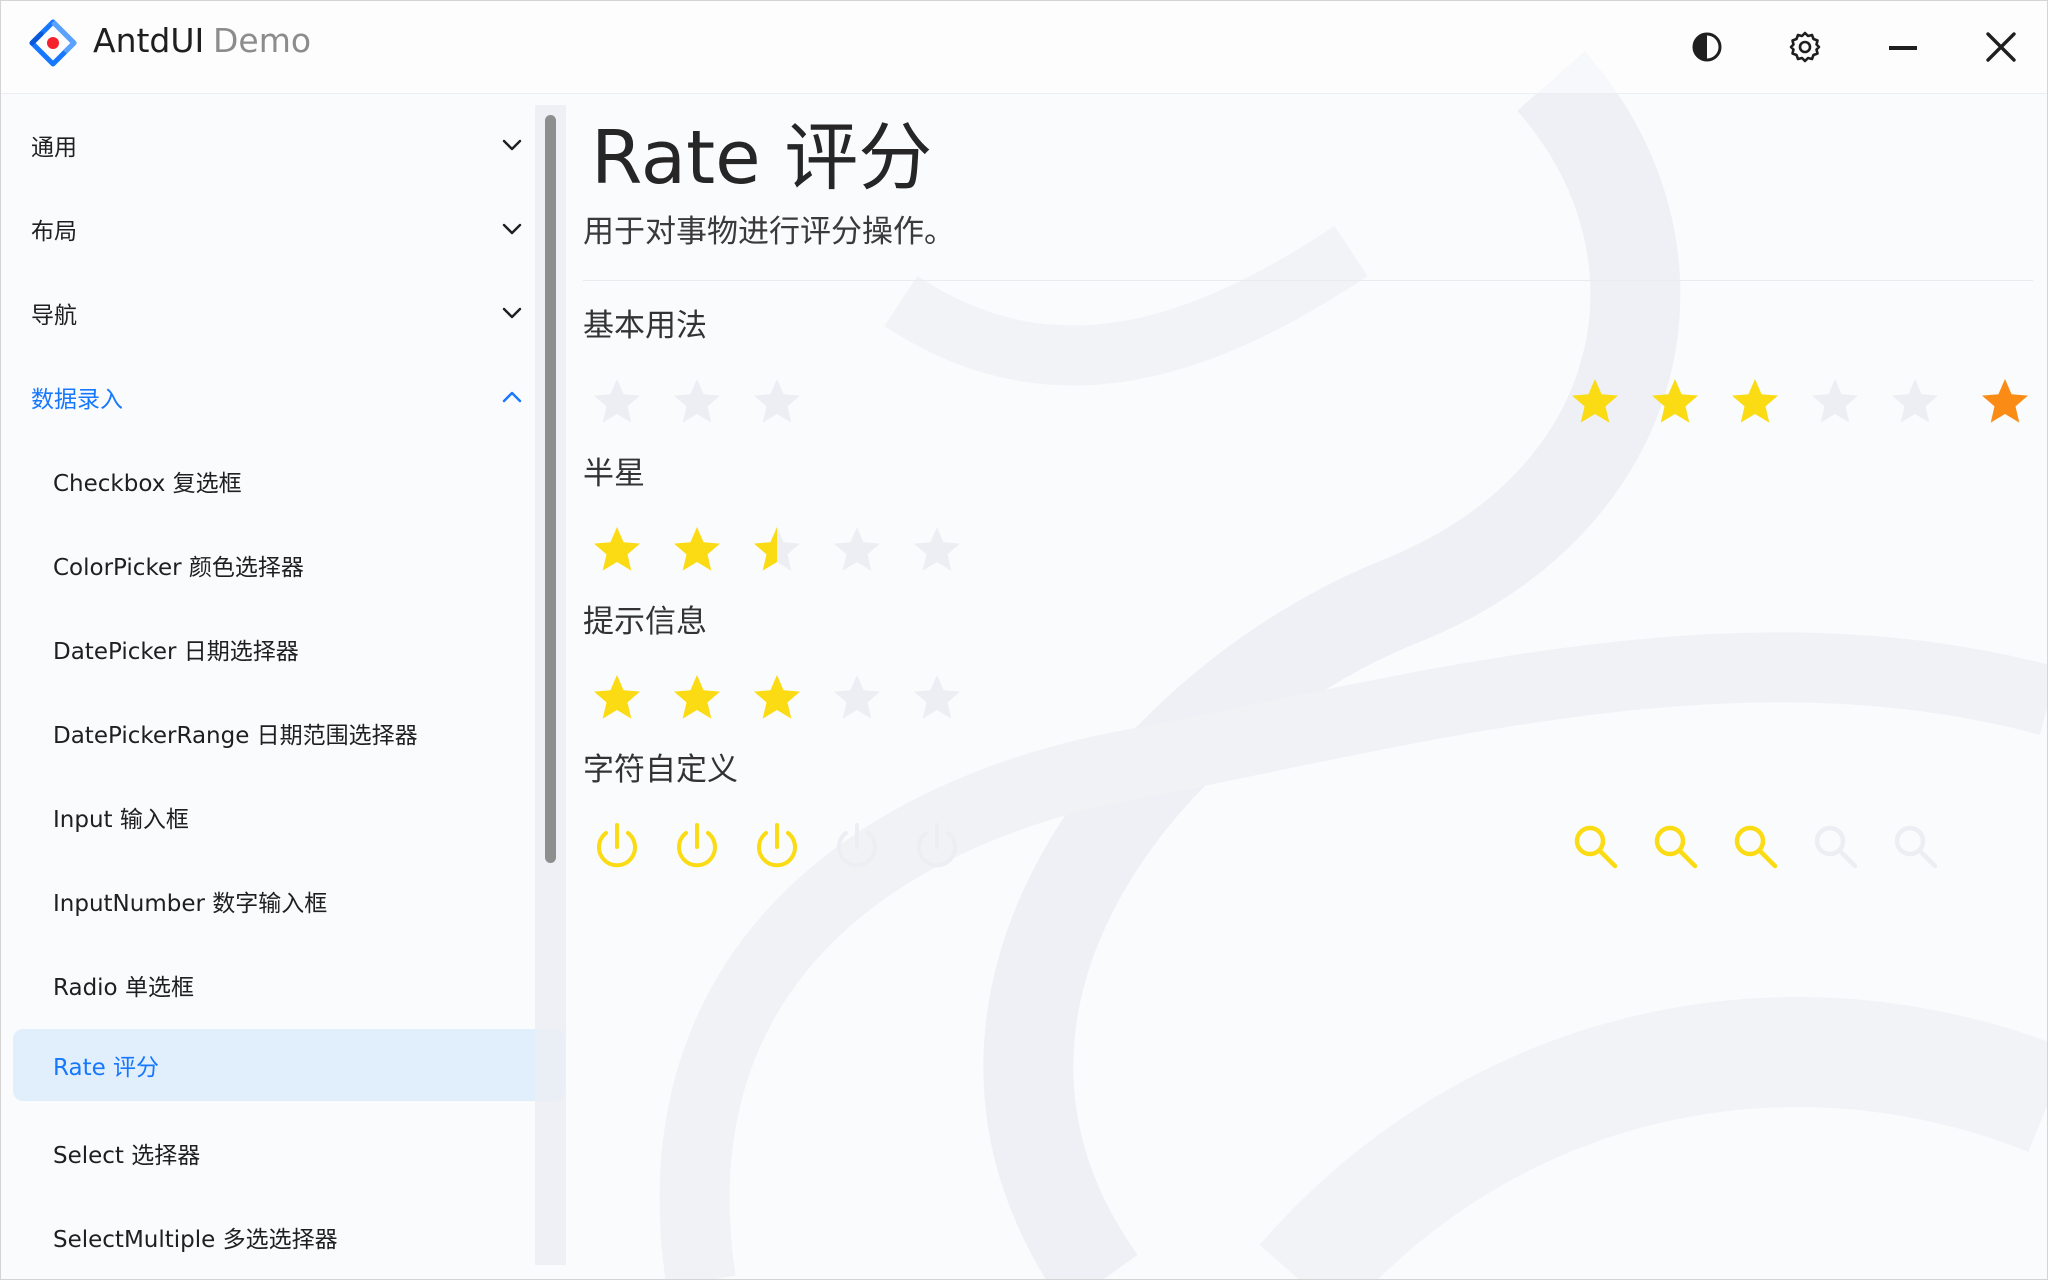 The width and height of the screenshot is (2048, 1280). What do you see at coordinates (176, 652) in the screenshot?
I see `menu-item-label: DatePicker 日期选择器` at bounding box center [176, 652].